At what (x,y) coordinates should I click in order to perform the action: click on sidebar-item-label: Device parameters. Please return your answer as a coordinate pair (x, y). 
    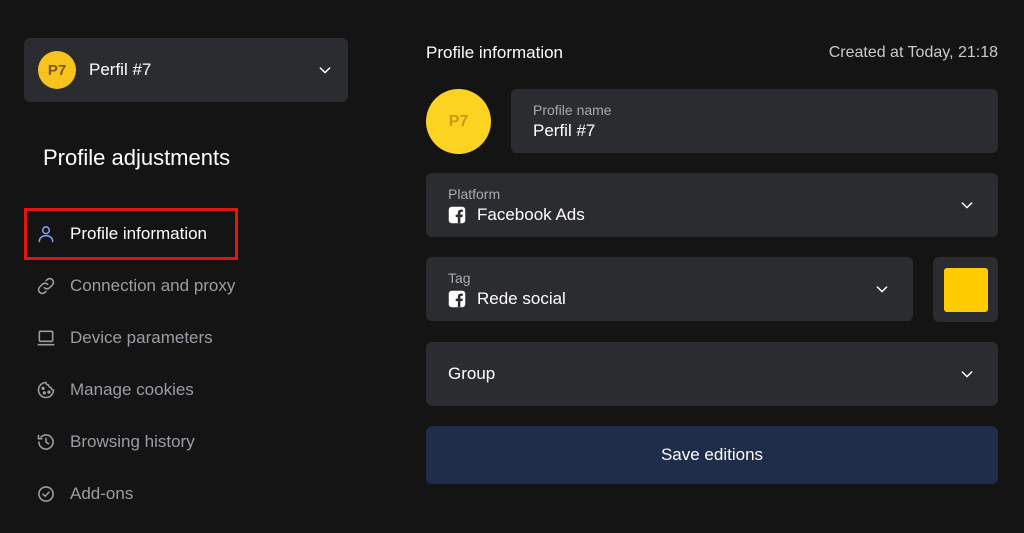
    Looking at the image, I should click on (141, 337).